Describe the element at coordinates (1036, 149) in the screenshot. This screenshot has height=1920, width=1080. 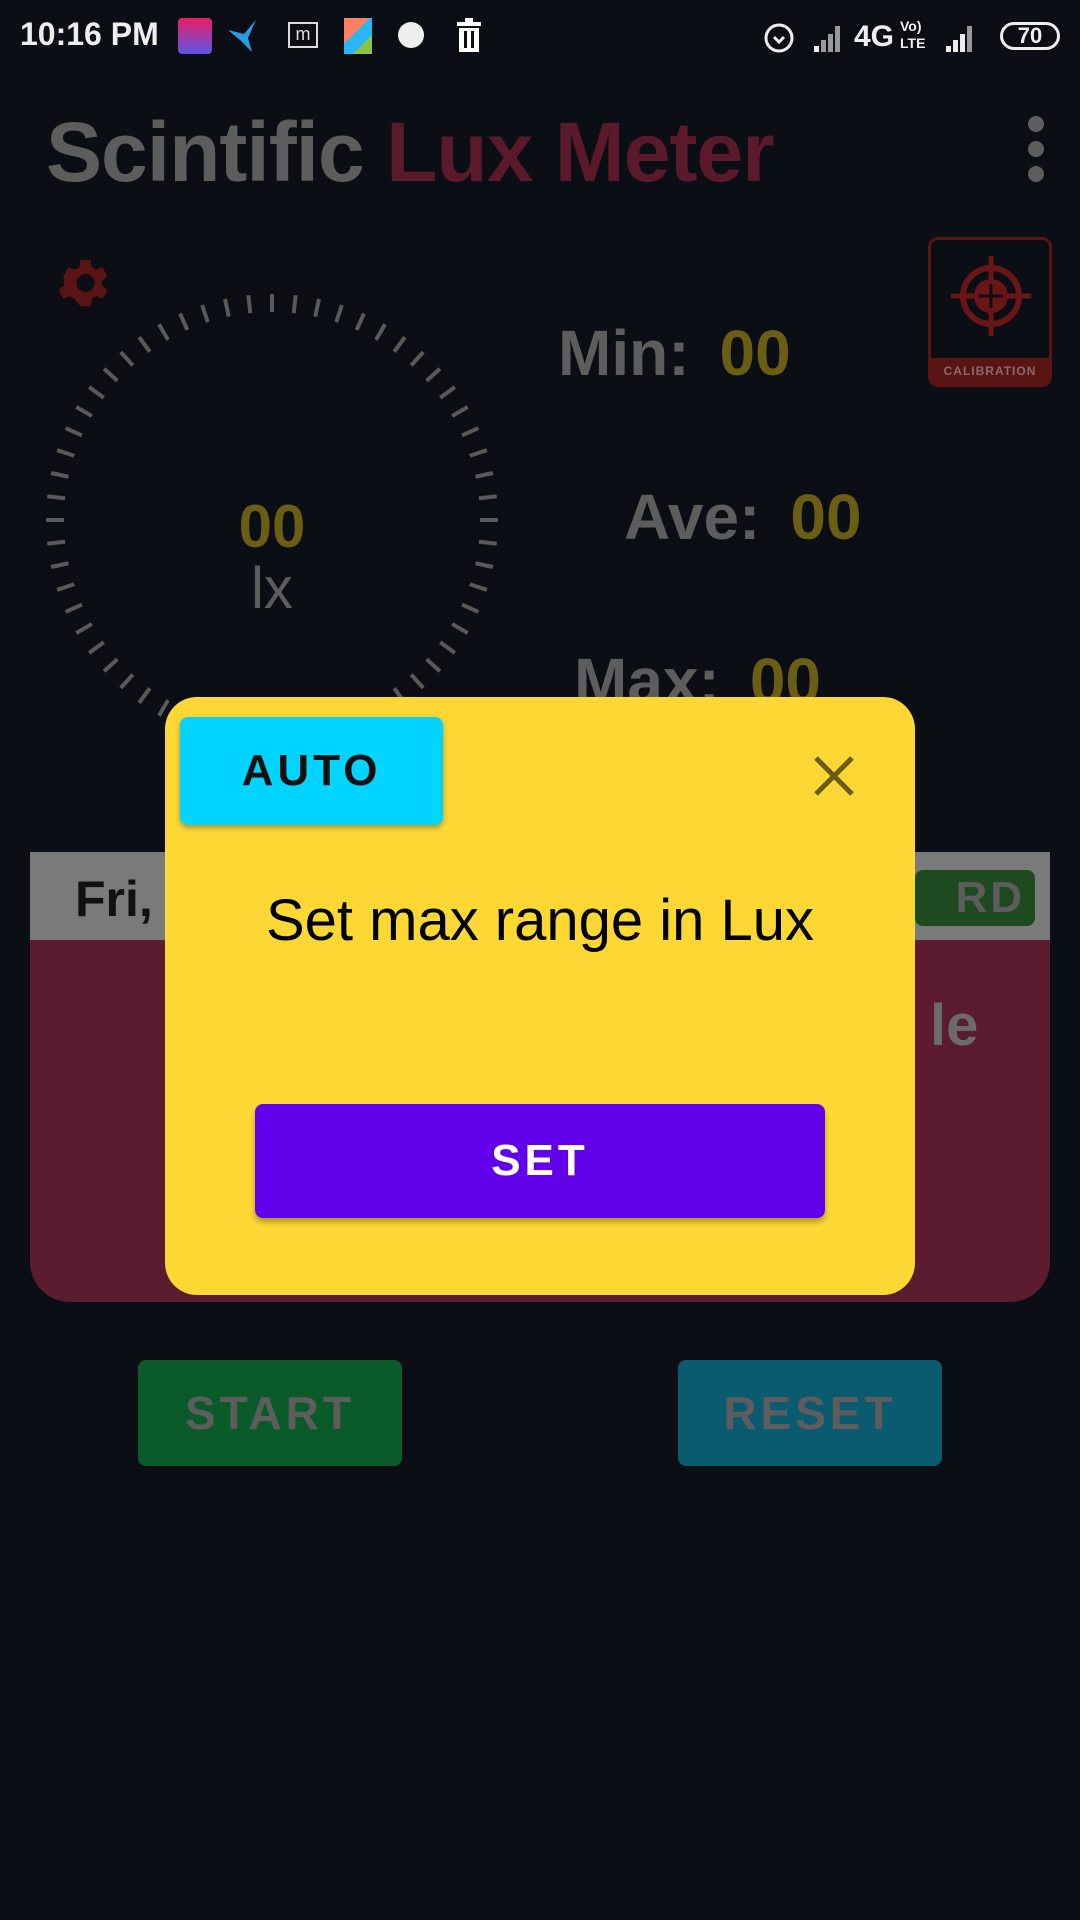
I see `more-vert-icon` at that location.